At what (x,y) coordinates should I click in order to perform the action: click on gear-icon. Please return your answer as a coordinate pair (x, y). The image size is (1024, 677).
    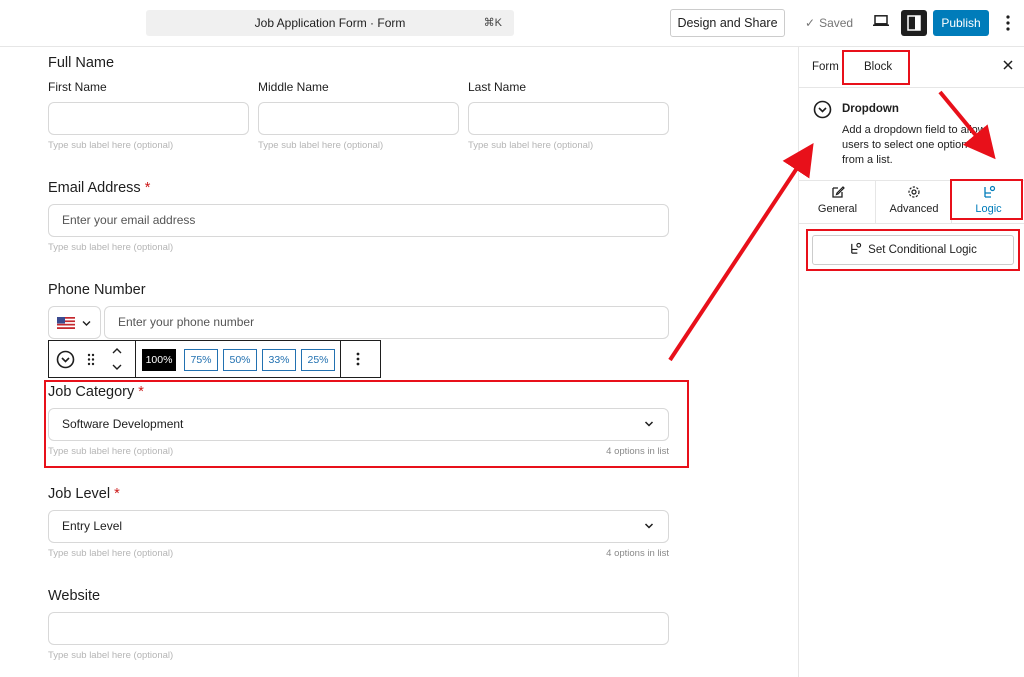
    Looking at the image, I should click on (914, 192).